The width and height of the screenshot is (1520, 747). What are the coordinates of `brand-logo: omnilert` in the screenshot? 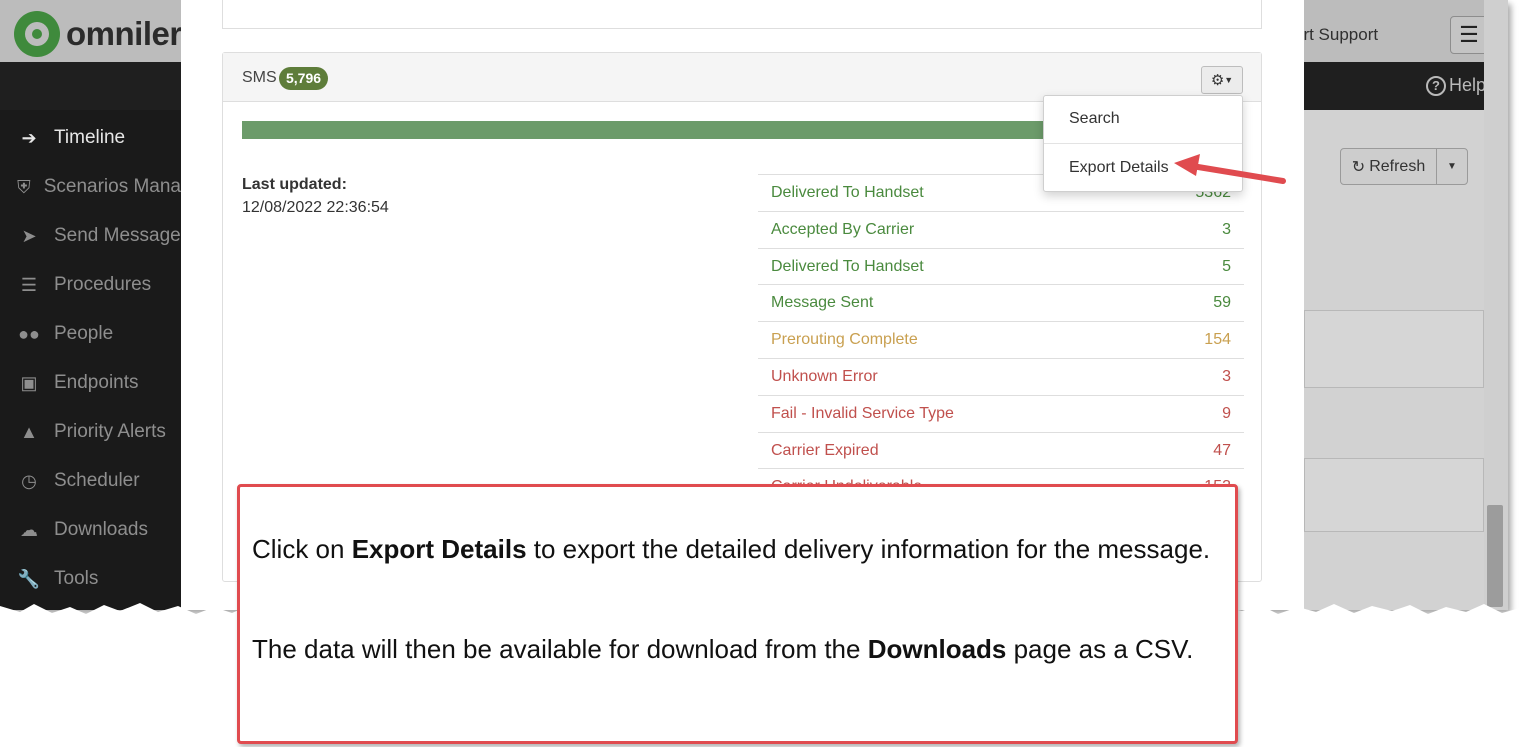 It's located at (103, 34).